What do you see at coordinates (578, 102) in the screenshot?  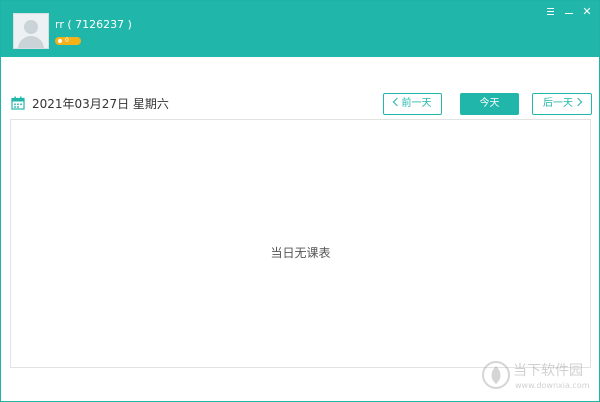 I see `chevron-right-icon` at bounding box center [578, 102].